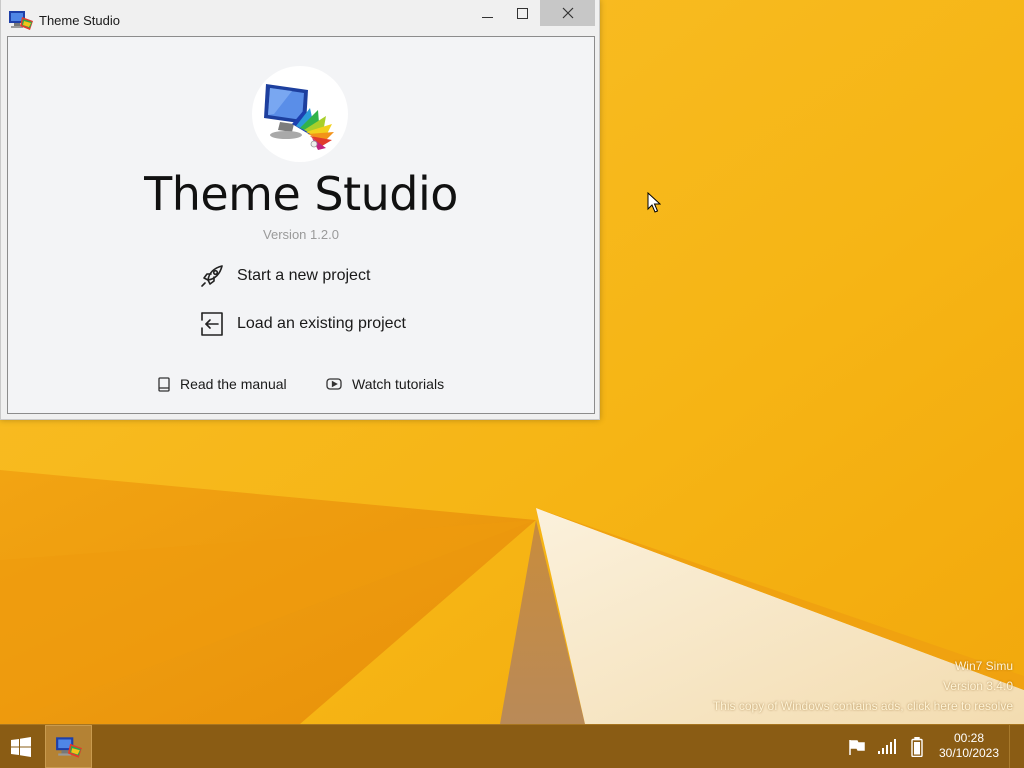  I want to click on watch-tutorials-link: Watch tutorials, so click(385, 384).